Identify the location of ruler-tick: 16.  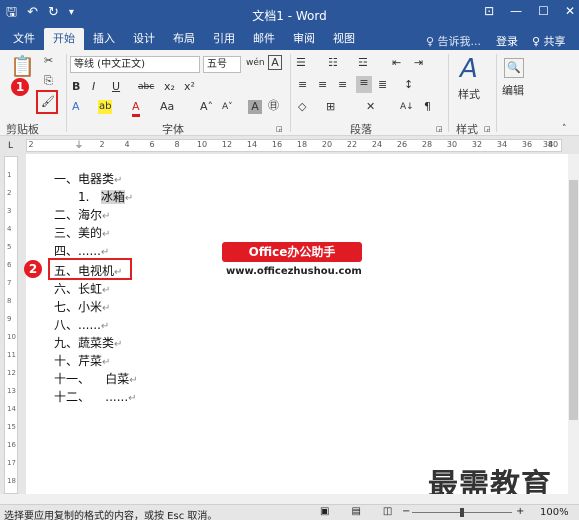
(277, 144).